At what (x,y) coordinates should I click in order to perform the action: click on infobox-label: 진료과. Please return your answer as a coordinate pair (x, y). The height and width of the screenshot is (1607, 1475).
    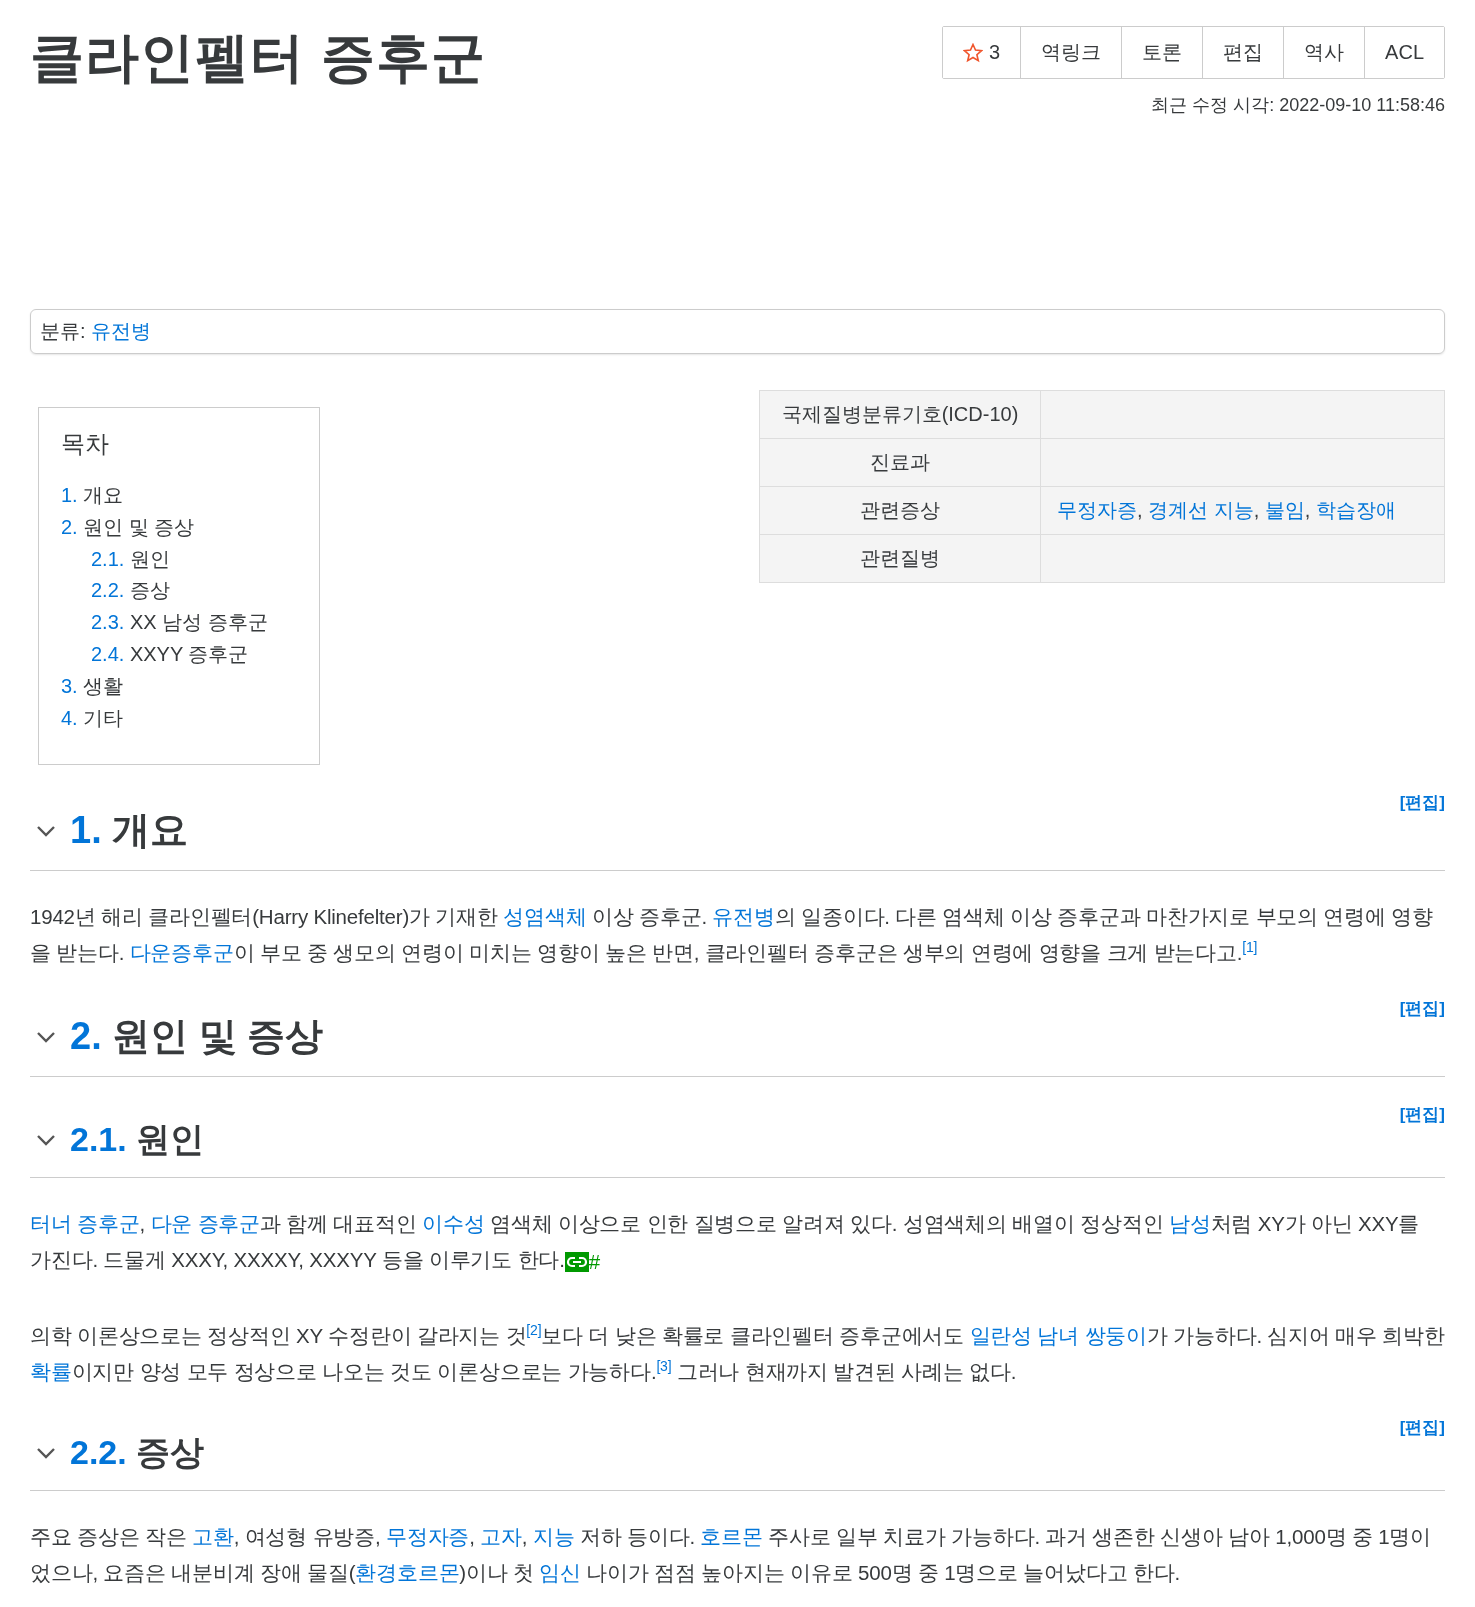
    Looking at the image, I should click on (900, 462).